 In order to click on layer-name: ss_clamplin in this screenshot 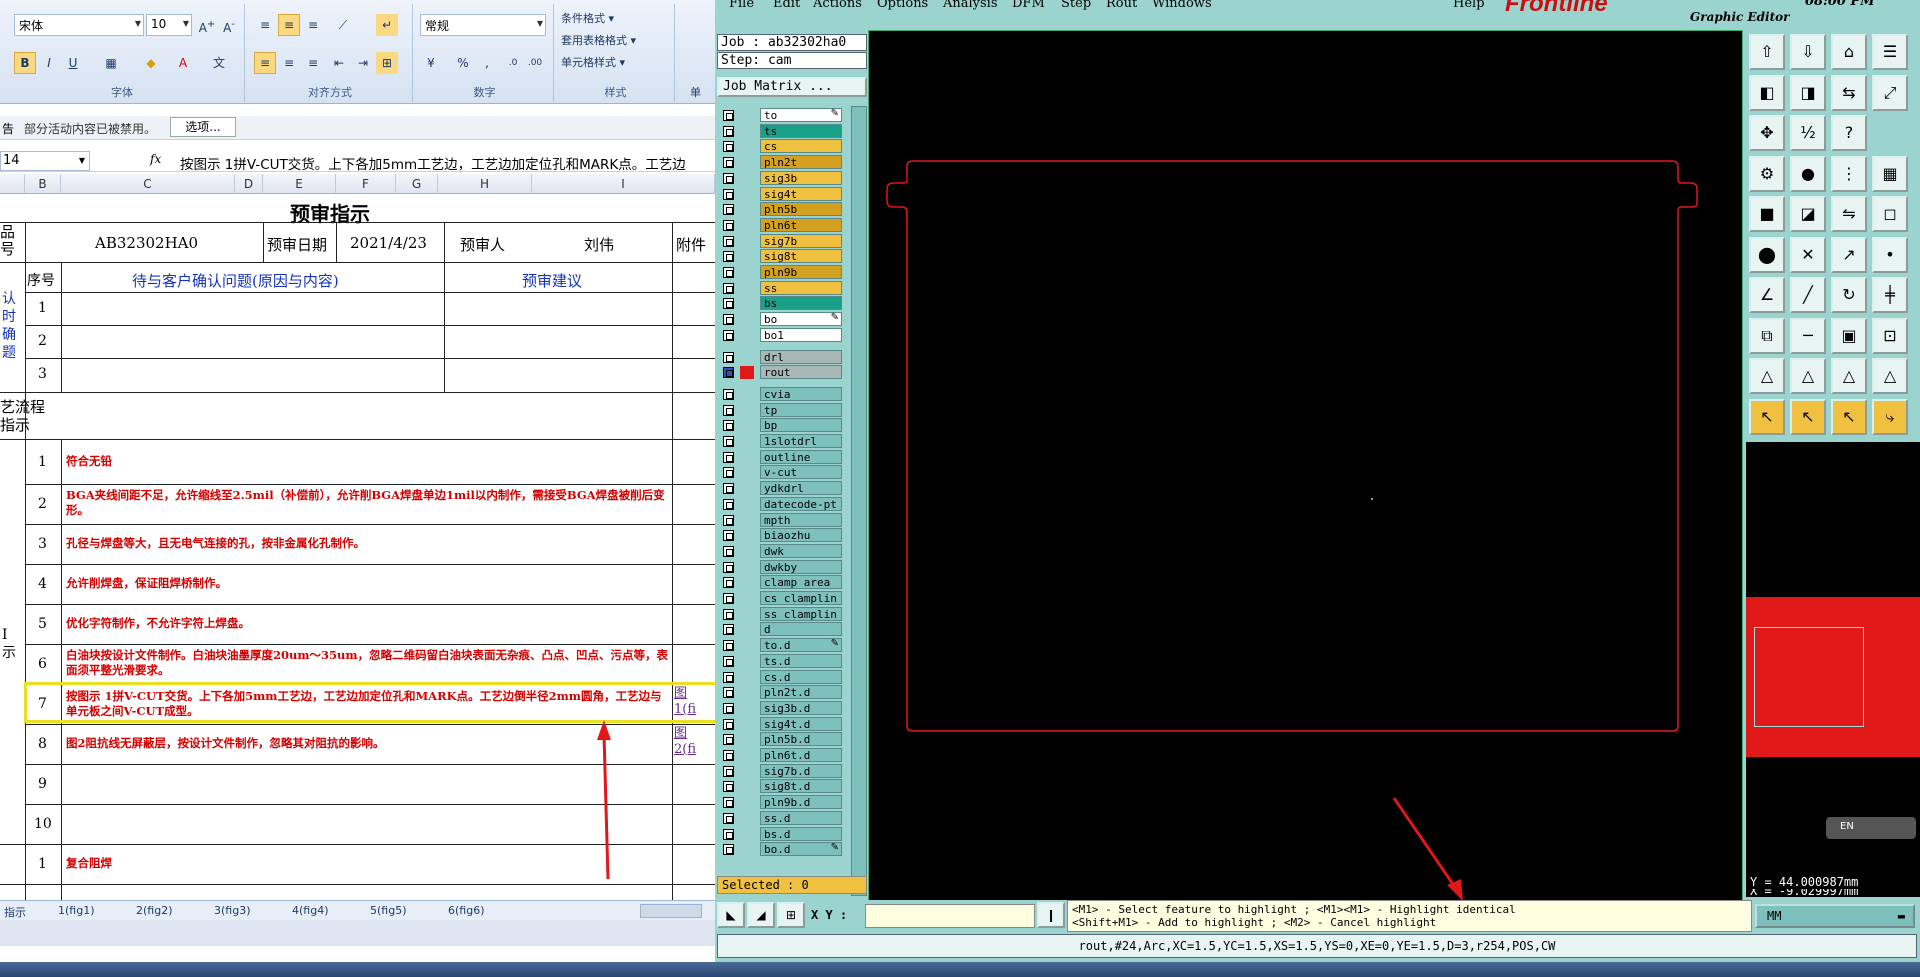, I will do `click(801, 613)`.